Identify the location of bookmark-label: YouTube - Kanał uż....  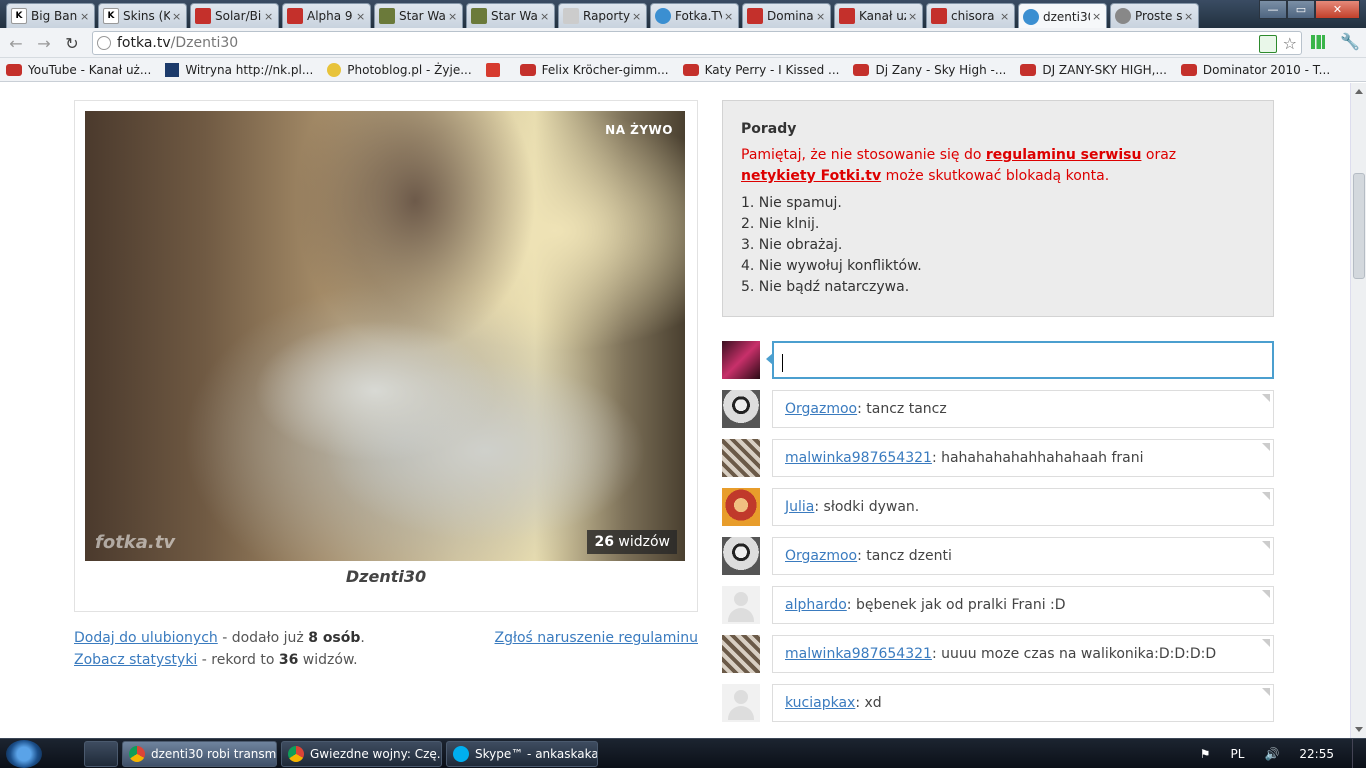
(90, 69).